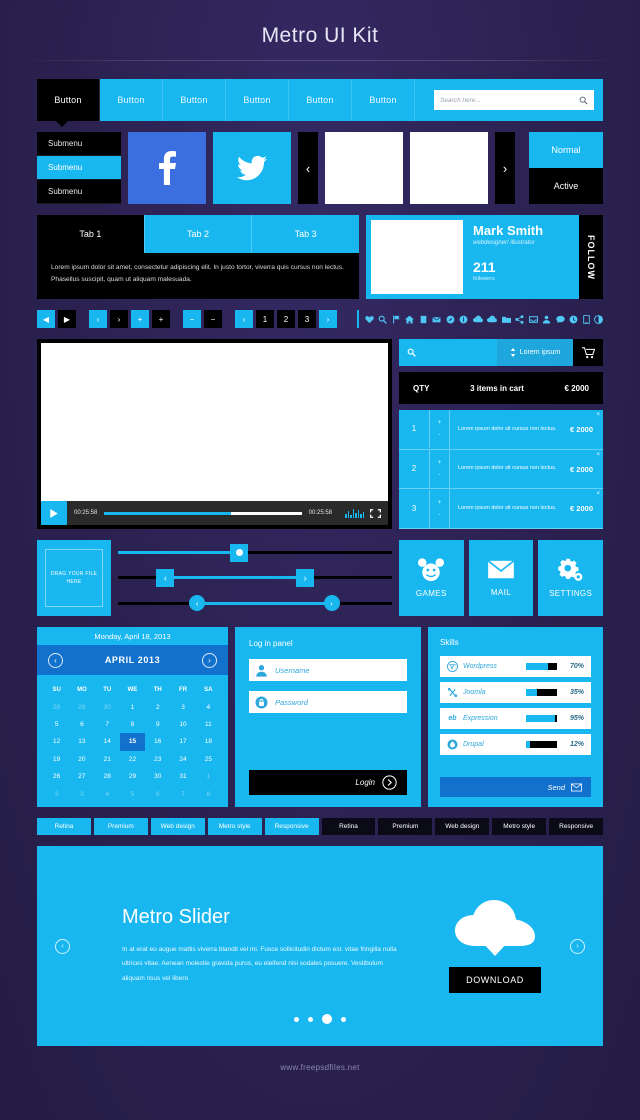 Image resolution: width=640 pixels, height=1120 pixels. What do you see at coordinates (320, 100) in the screenshot?
I see `nav-button-4: Button` at bounding box center [320, 100].